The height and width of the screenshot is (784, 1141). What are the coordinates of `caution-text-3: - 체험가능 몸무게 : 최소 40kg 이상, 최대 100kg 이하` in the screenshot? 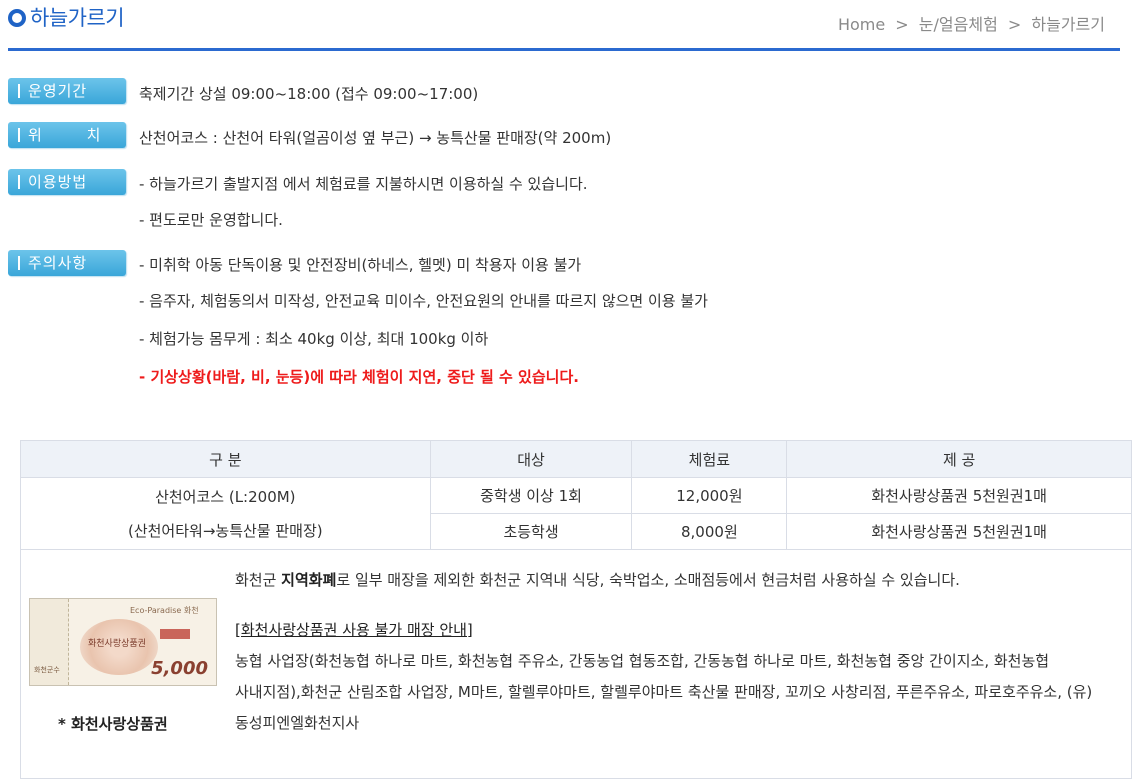 It's located at (314, 339).